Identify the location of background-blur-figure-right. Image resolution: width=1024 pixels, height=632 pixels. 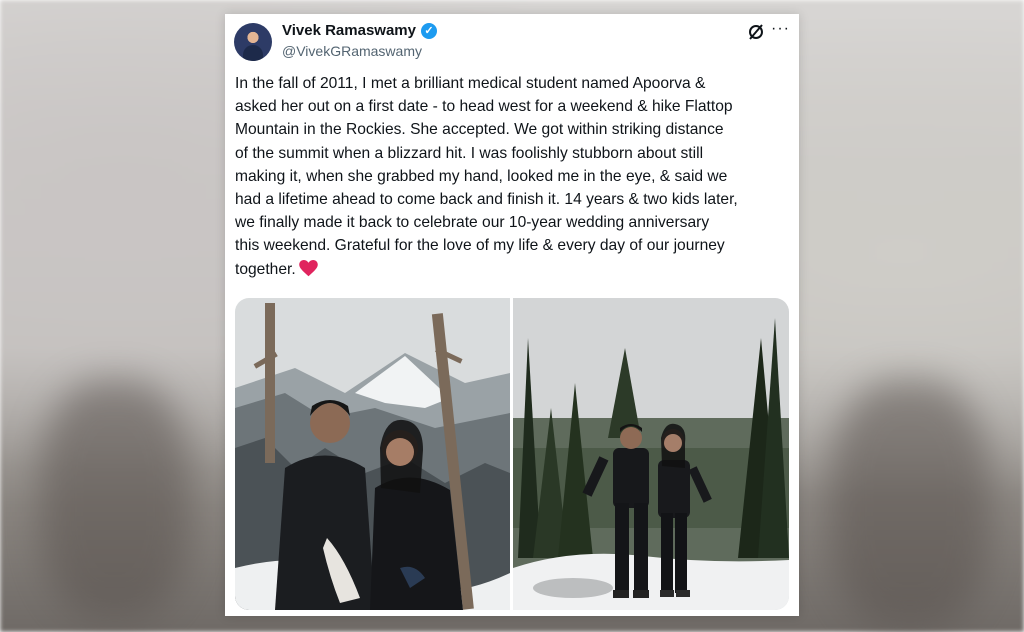
(910, 505).